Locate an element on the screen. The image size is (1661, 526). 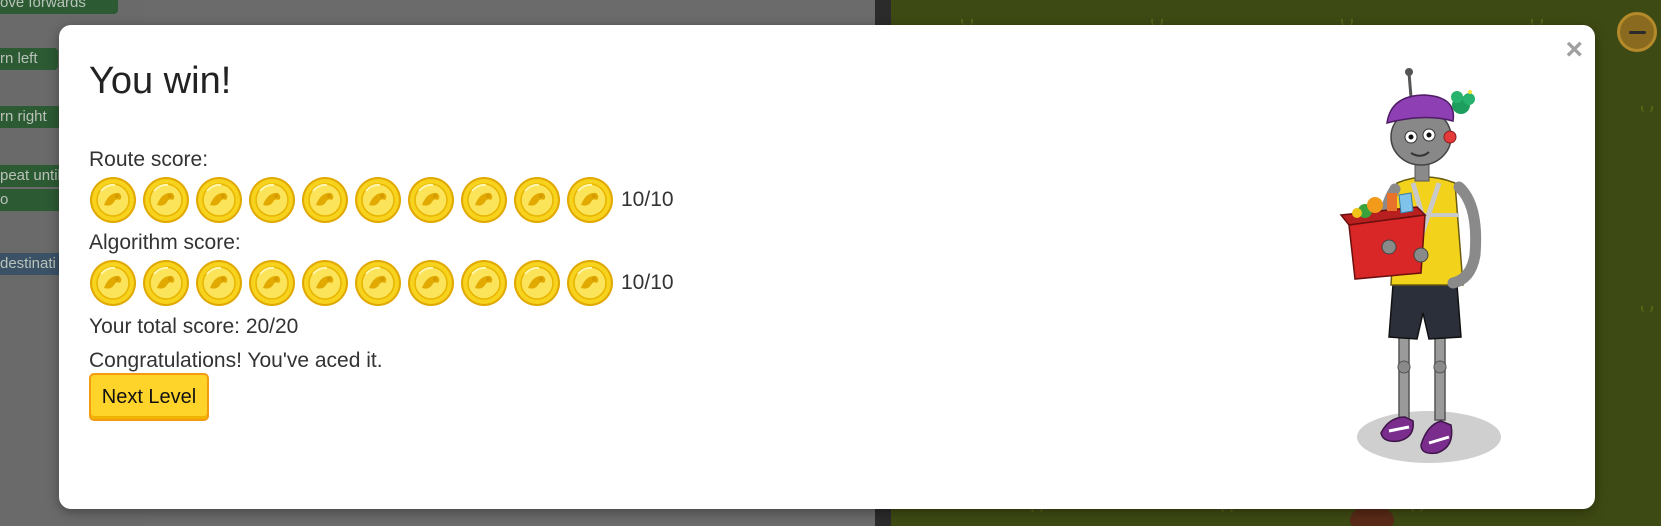
block-repeat-do: o is located at coordinates (33, 200).